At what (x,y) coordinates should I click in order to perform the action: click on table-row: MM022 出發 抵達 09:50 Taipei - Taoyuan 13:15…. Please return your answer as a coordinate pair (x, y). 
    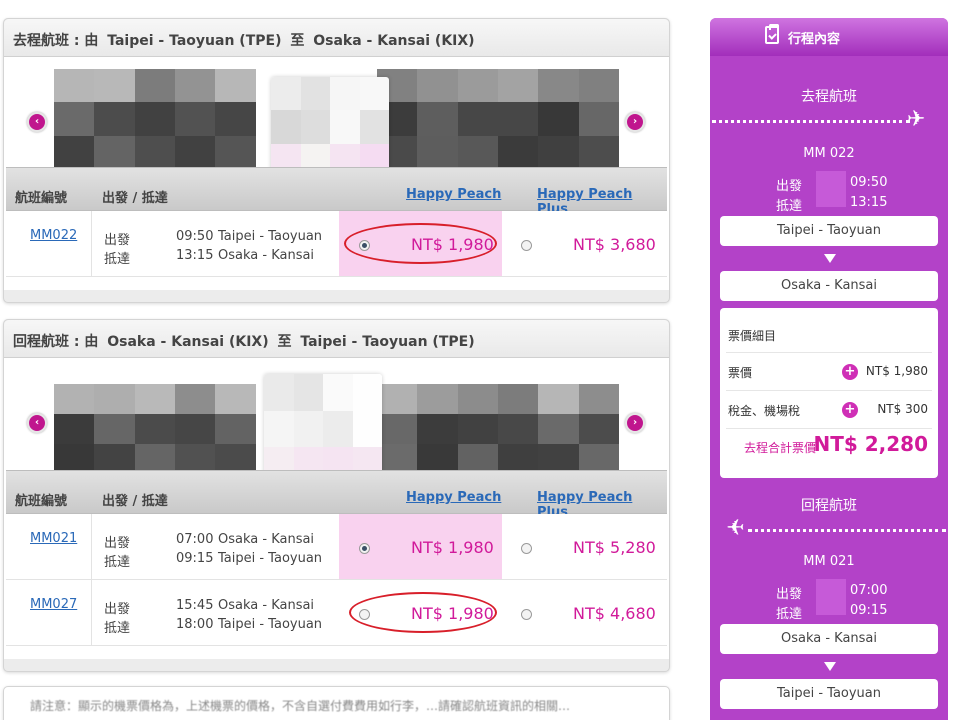
    Looking at the image, I should click on (336, 244).